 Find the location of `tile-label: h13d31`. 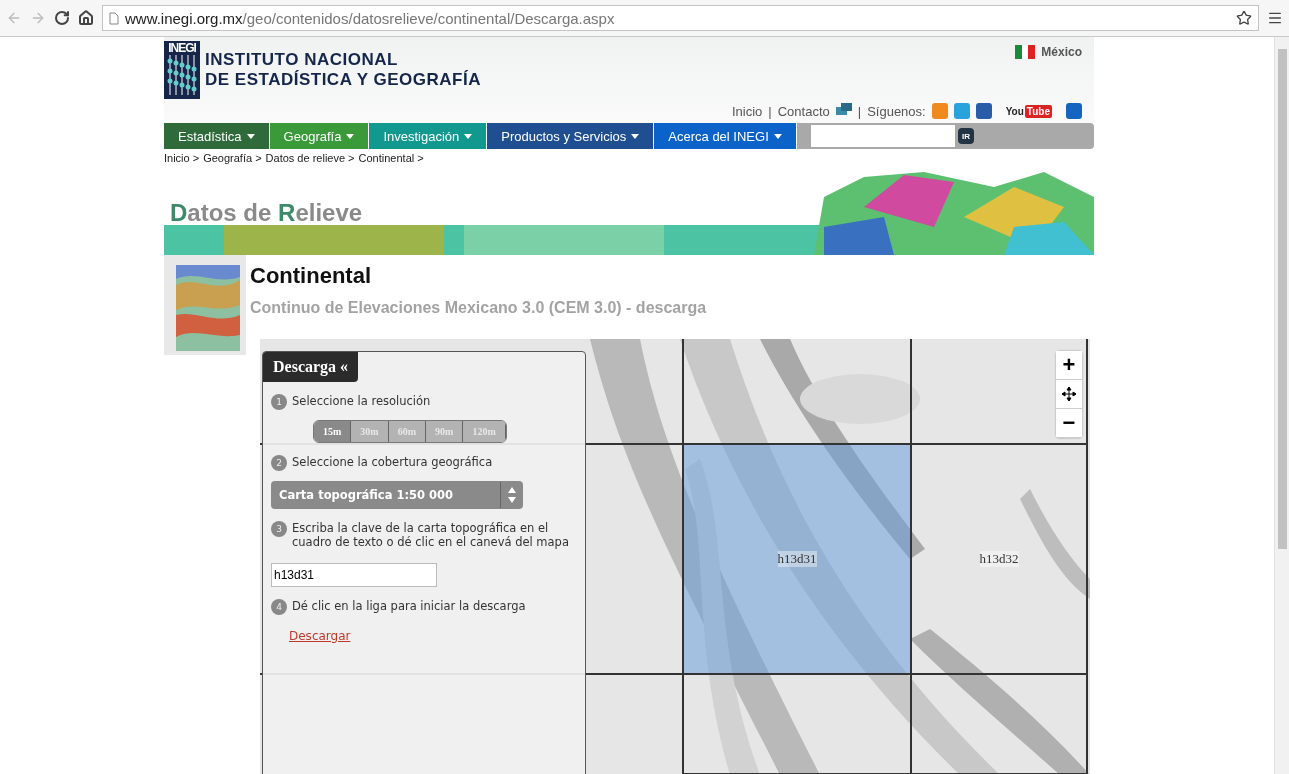

tile-label: h13d31 is located at coordinates (797, 559).